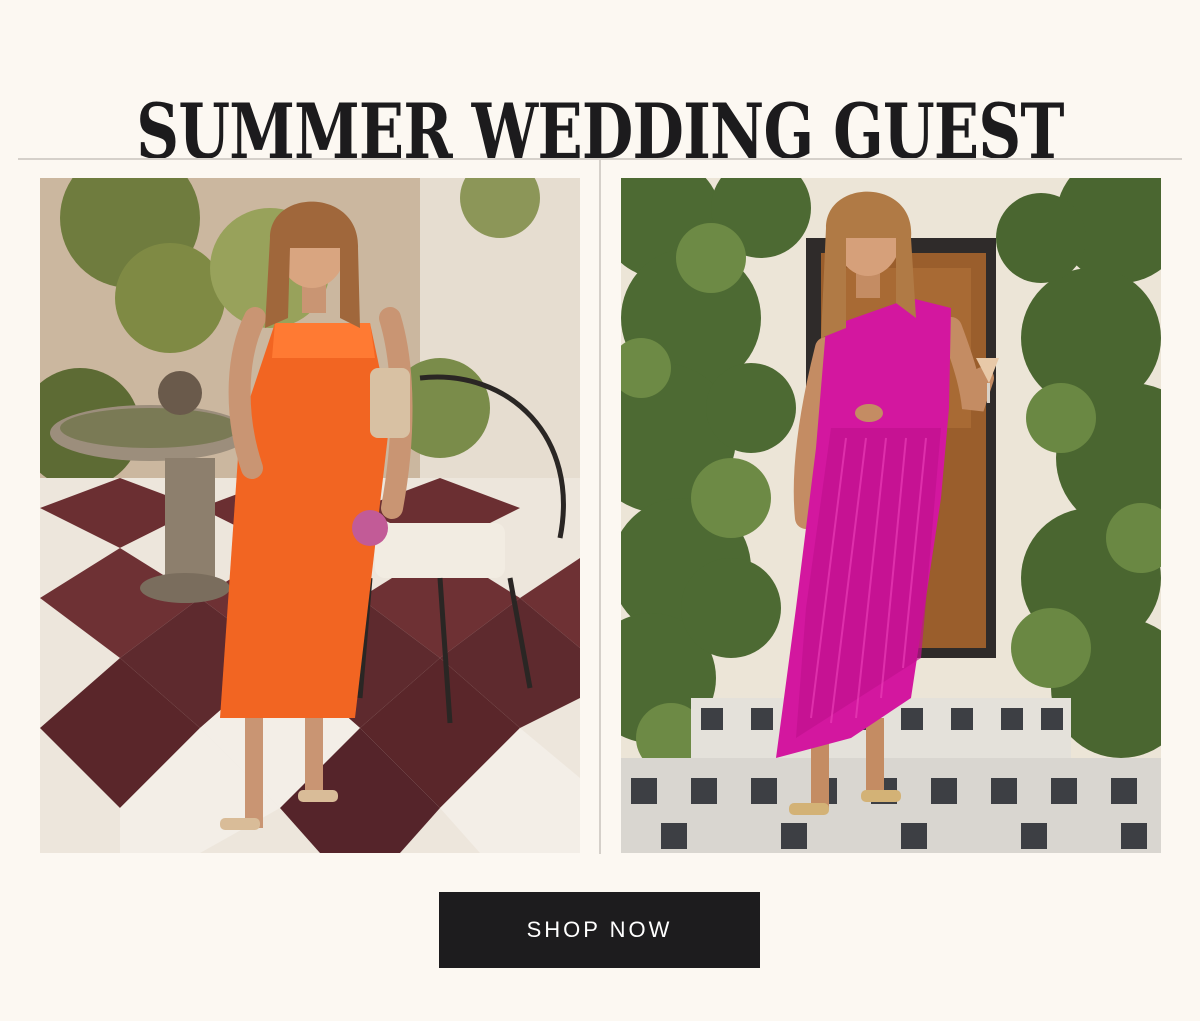 Image resolution: width=1200 pixels, height=1021 pixels. What do you see at coordinates (600, 507) in the screenshot?
I see `vertical-divider` at bounding box center [600, 507].